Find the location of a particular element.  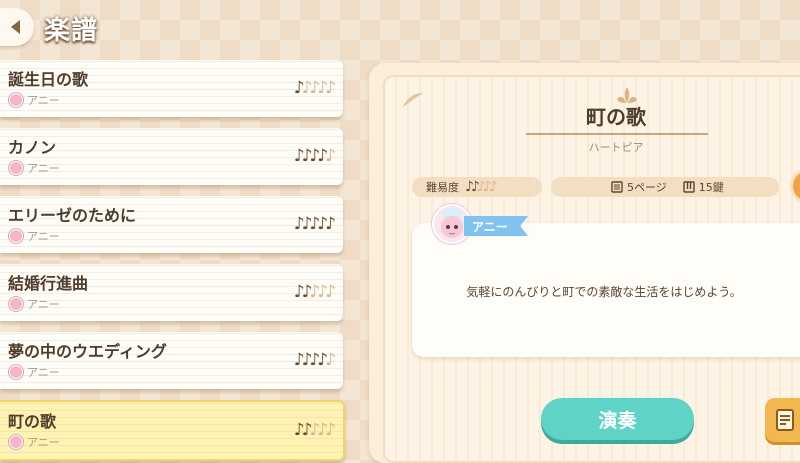

song-card: 誕生日の歌 アニー ♪♪♪♪♪ is located at coordinates (171, 88).